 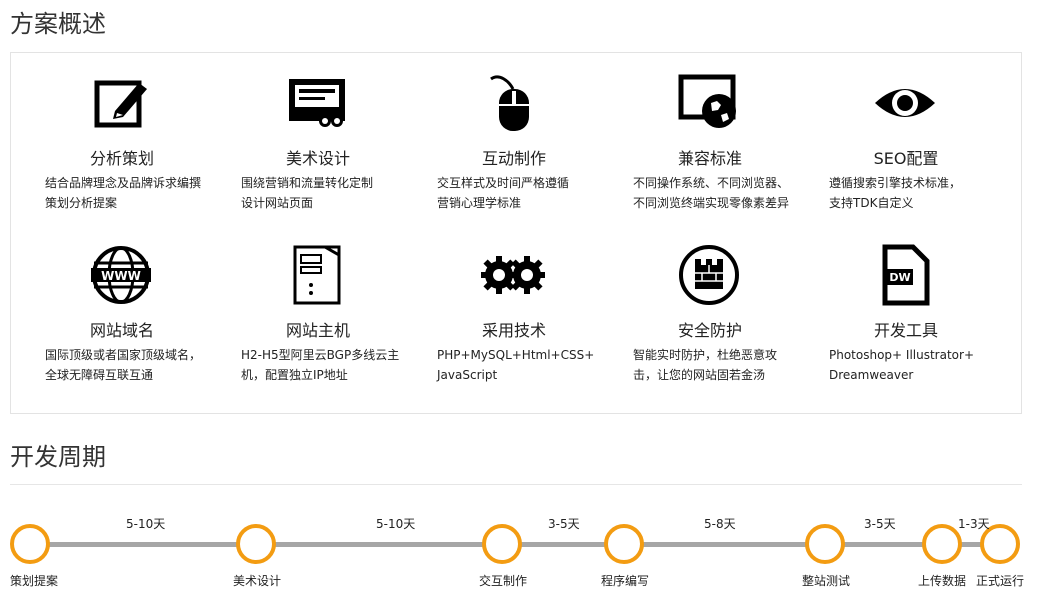 What do you see at coordinates (317, 275) in the screenshot?
I see `server-icon` at bounding box center [317, 275].